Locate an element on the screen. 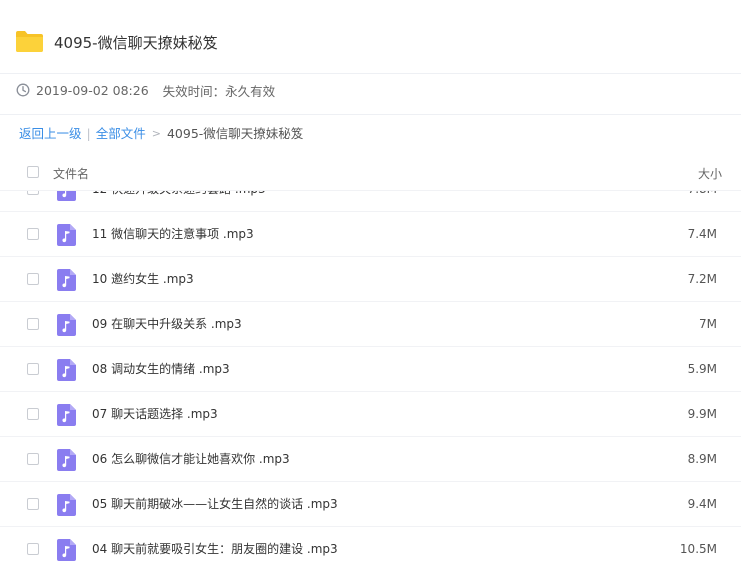 The width and height of the screenshot is (741, 565). breadcrumb-arrow: > is located at coordinates (156, 133).